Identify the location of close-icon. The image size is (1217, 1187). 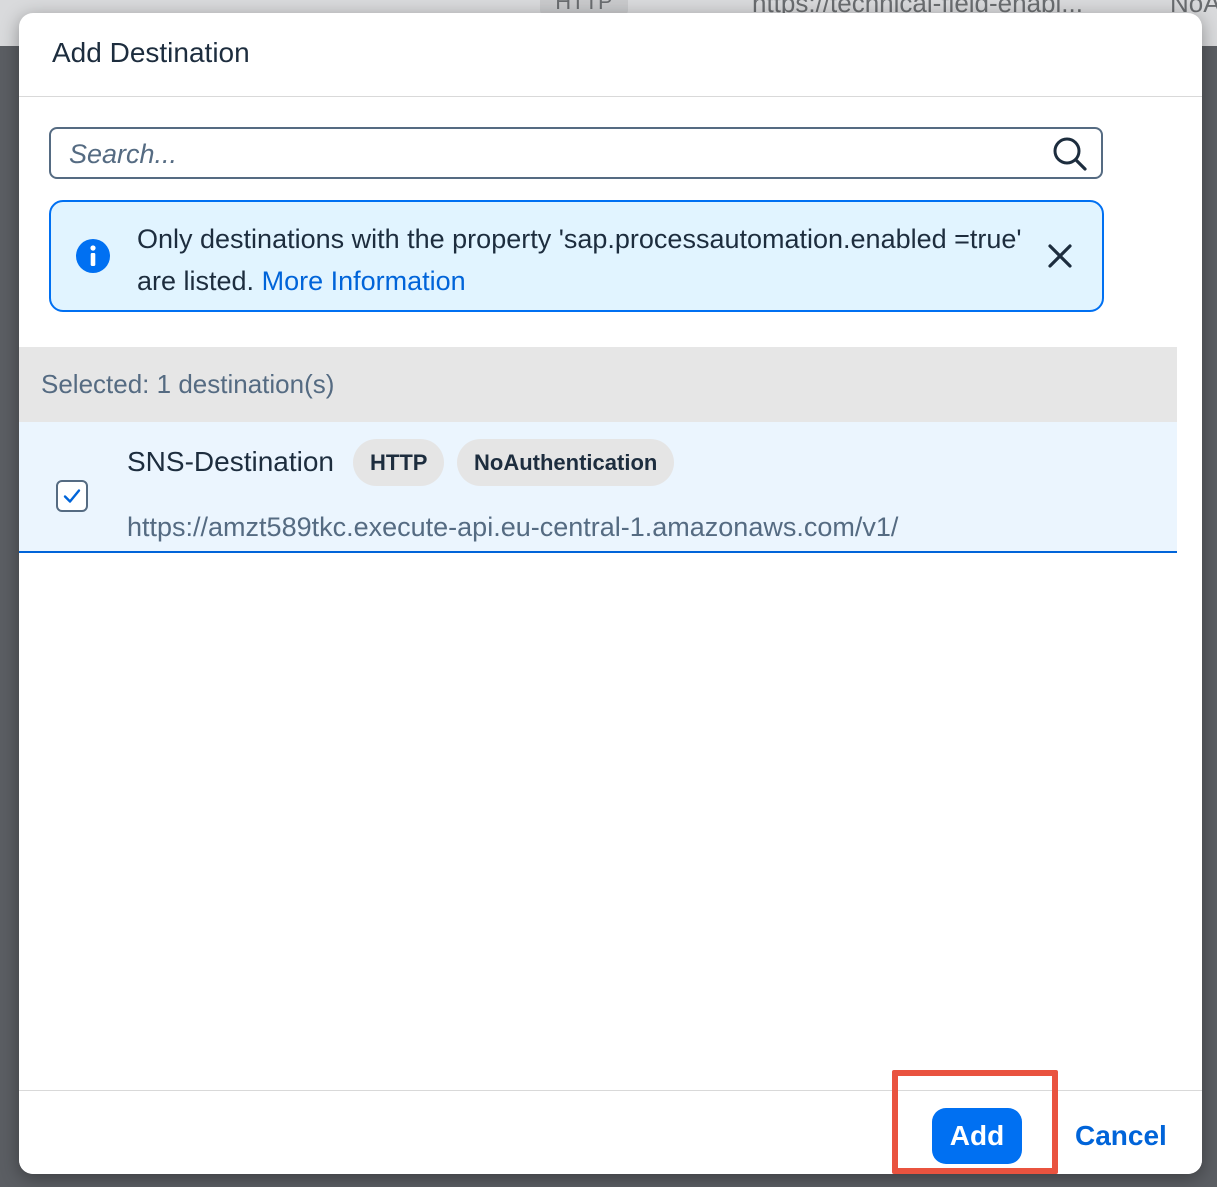
(1060, 256).